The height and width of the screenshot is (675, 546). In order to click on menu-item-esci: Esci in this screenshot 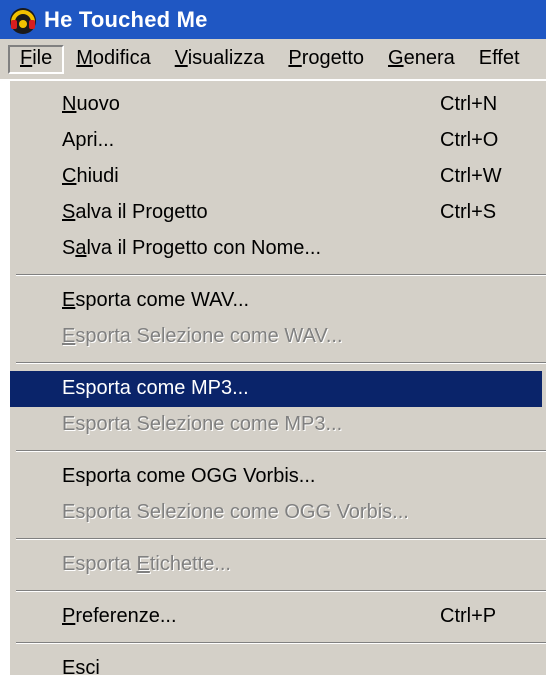, I will do `click(278, 663)`.